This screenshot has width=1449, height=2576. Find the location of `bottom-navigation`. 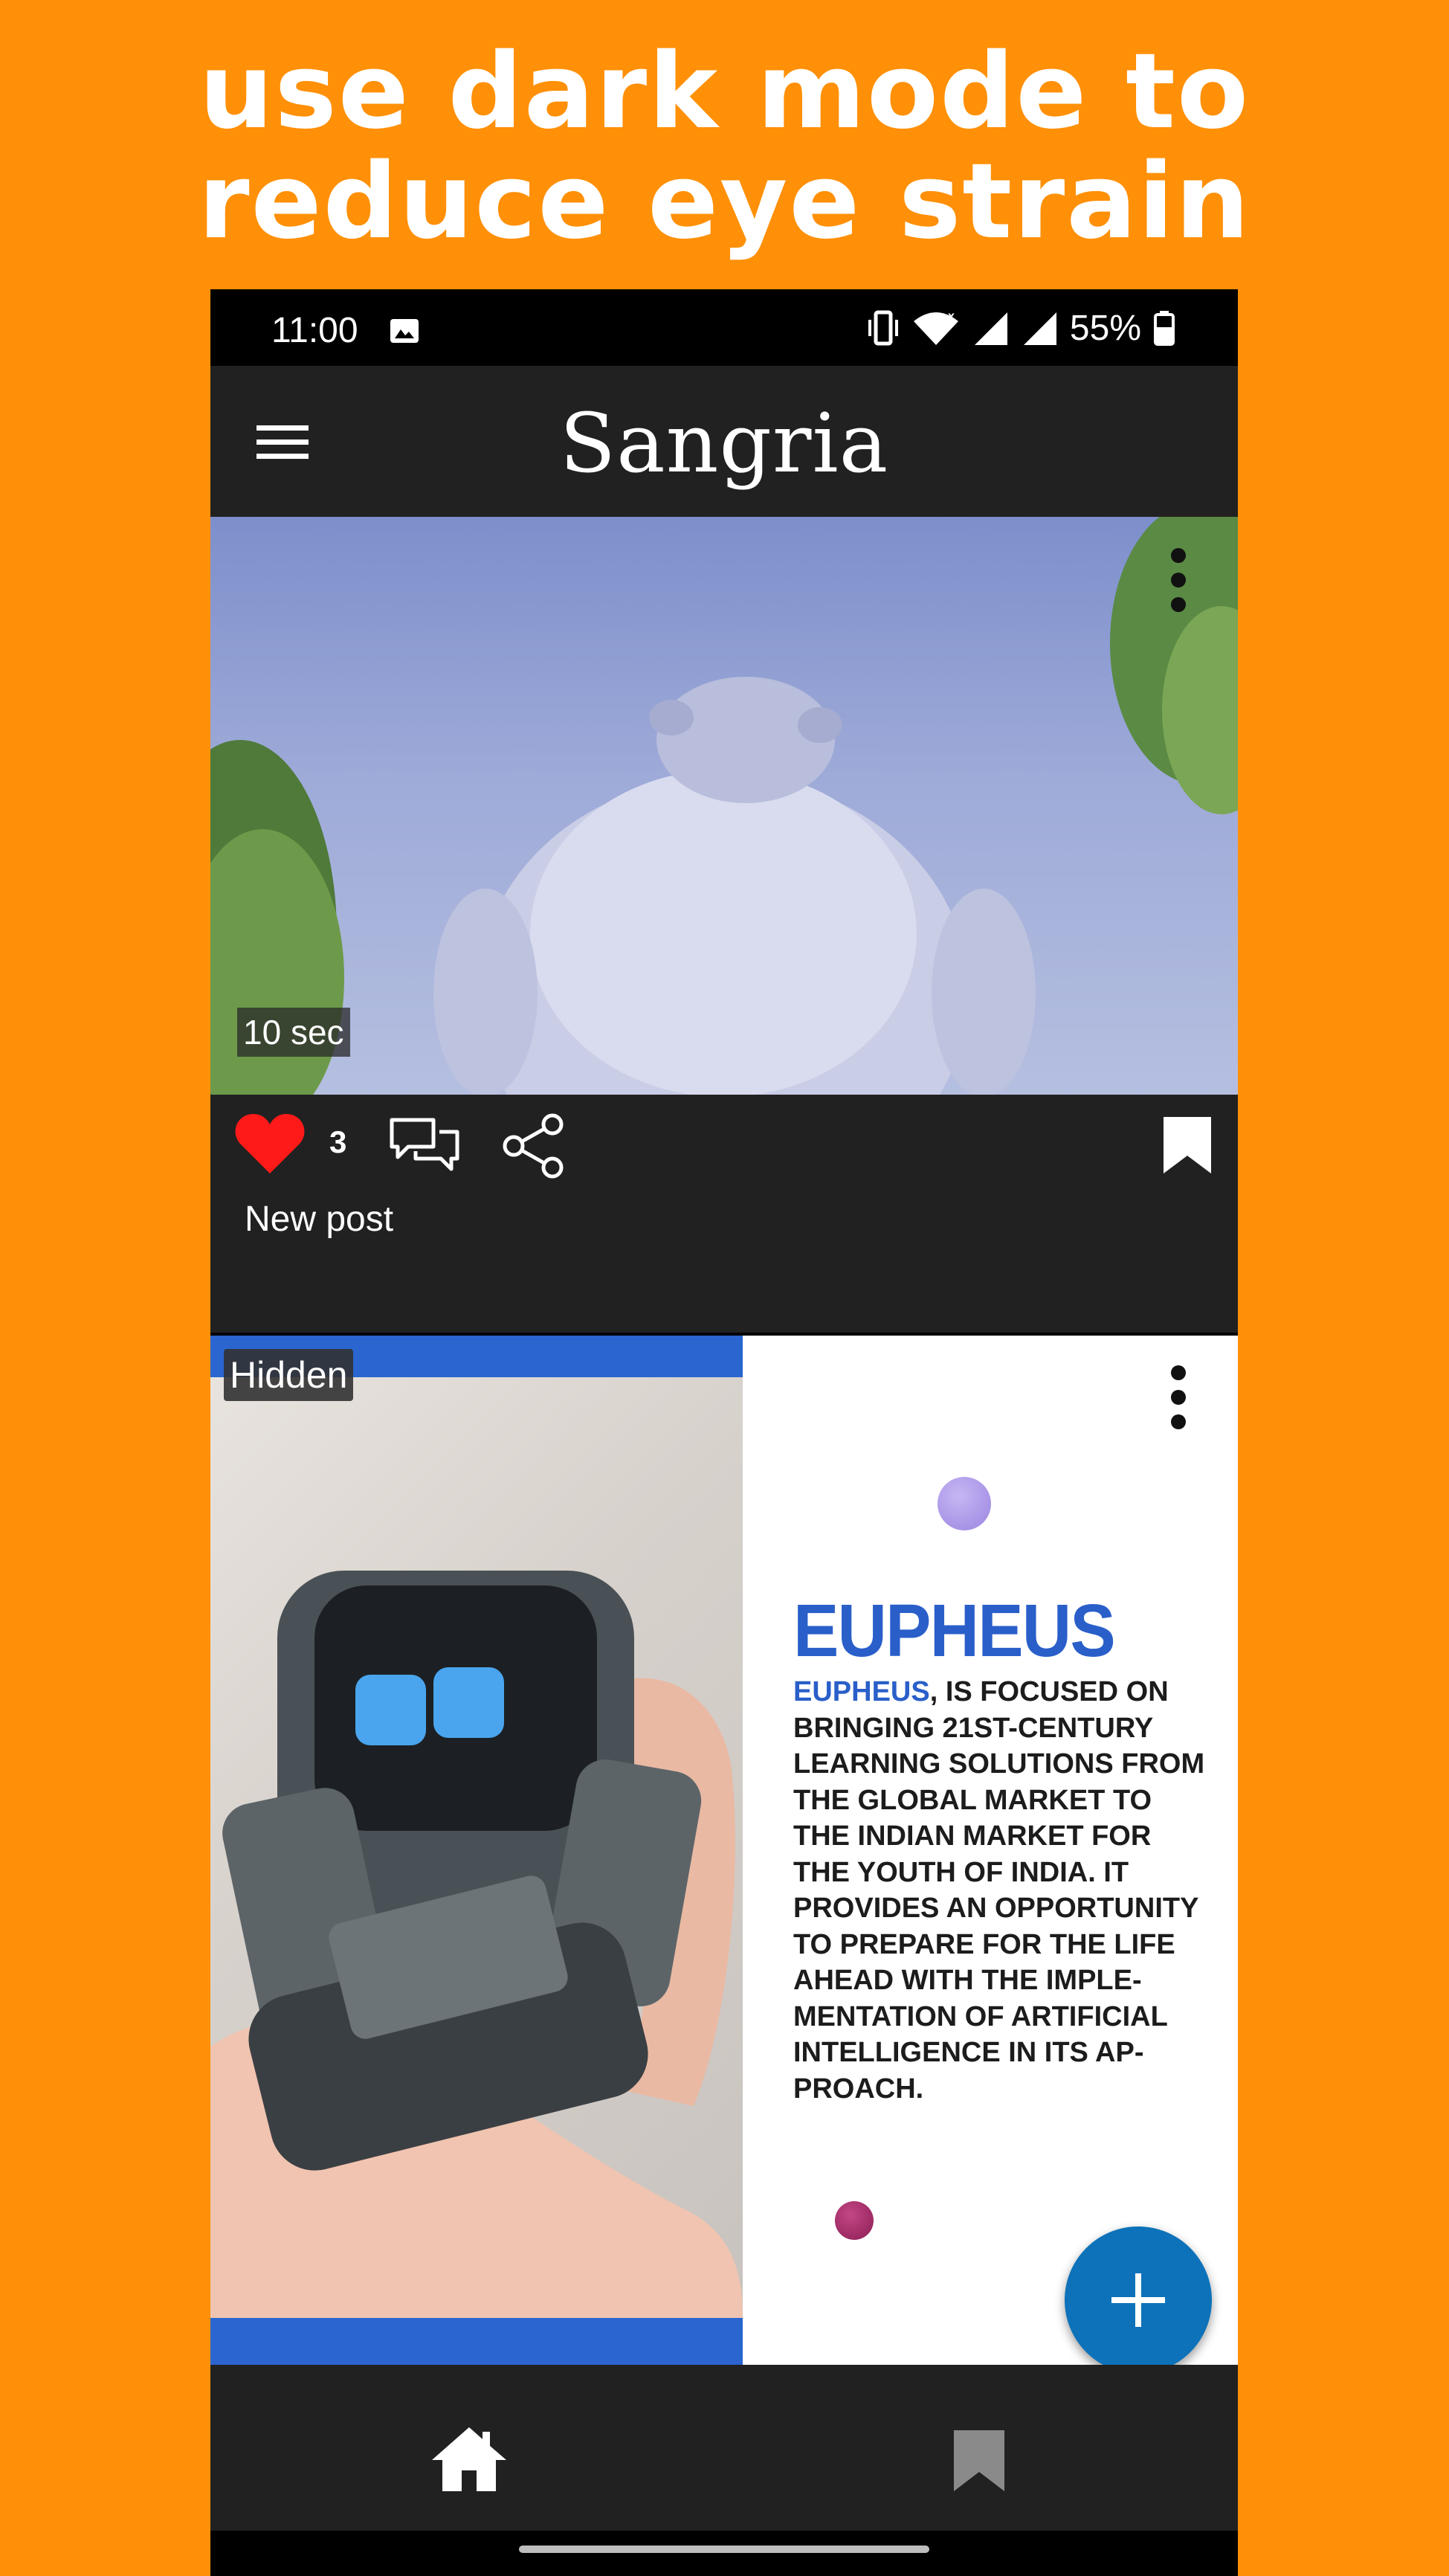

bottom-navigation is located at coordinates (724, 2448).